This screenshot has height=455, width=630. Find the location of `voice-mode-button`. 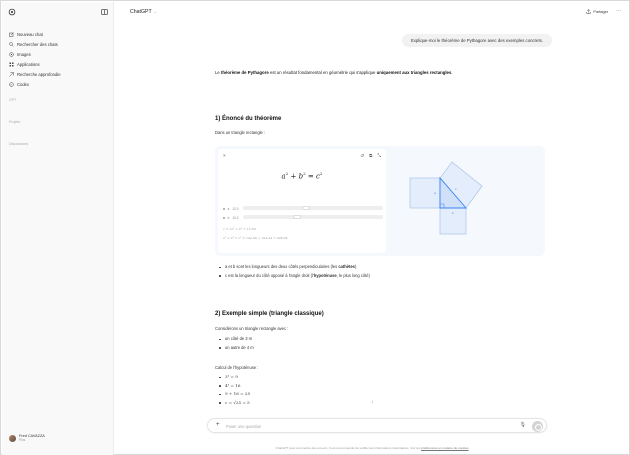

voice-mode-button is located at coordinates (537, 426).